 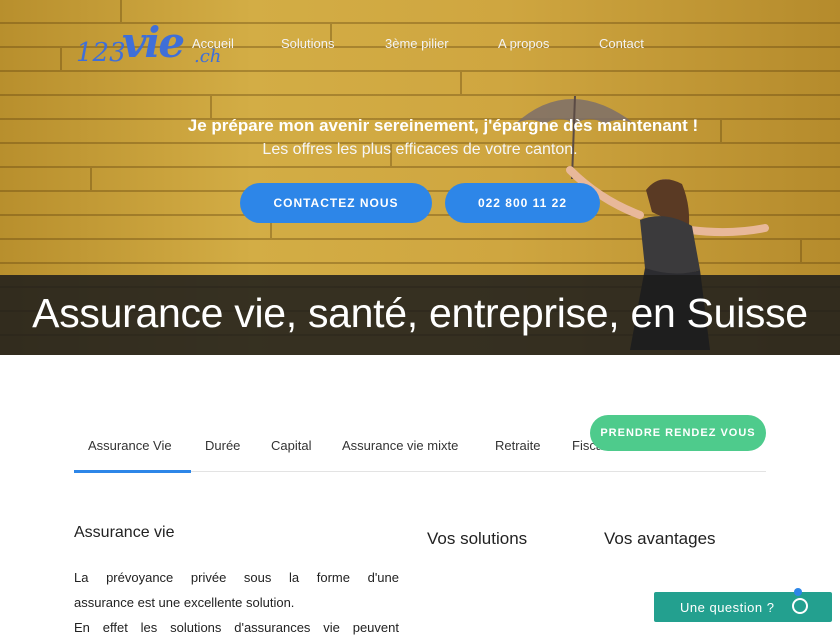 I want to click on section-title-assurance-vie: Assurance vie, so click(x=124, y=532).